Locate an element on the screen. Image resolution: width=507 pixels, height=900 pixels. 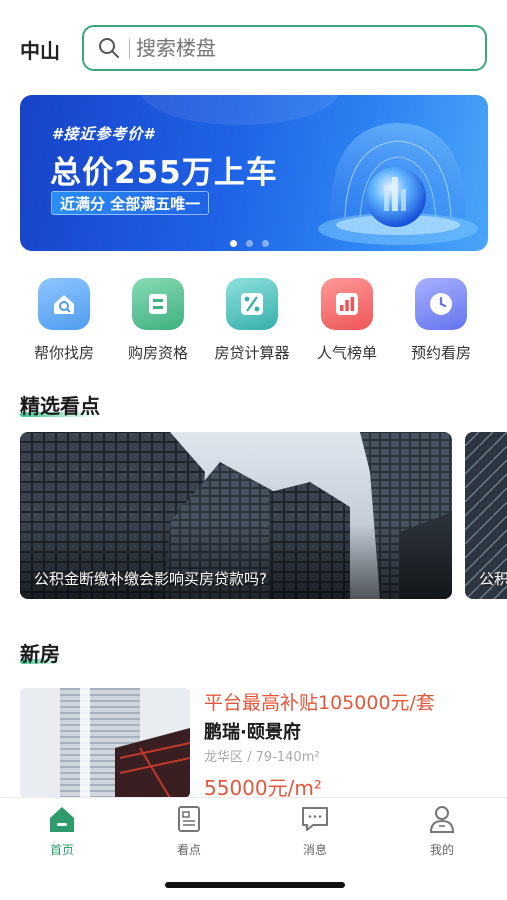
tab-messages: 消息 is located at coordinates (315, 831).